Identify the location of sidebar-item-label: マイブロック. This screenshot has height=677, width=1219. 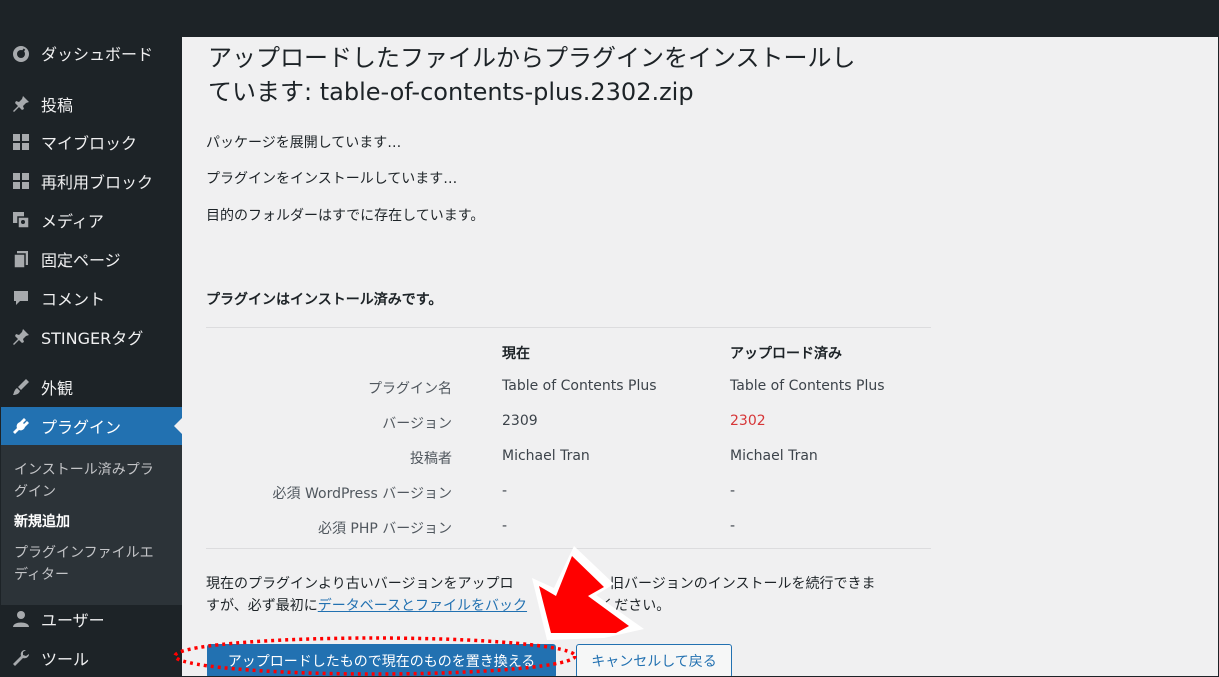
(89, 143).